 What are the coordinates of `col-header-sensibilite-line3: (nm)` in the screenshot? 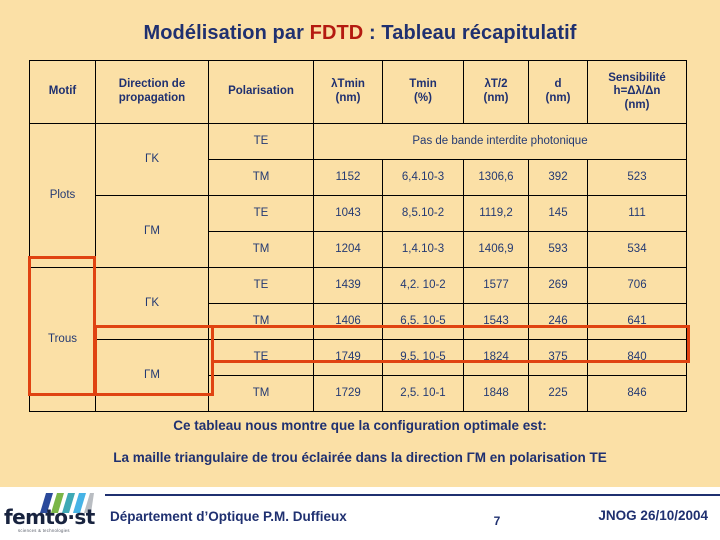 It's located at (637, 104).